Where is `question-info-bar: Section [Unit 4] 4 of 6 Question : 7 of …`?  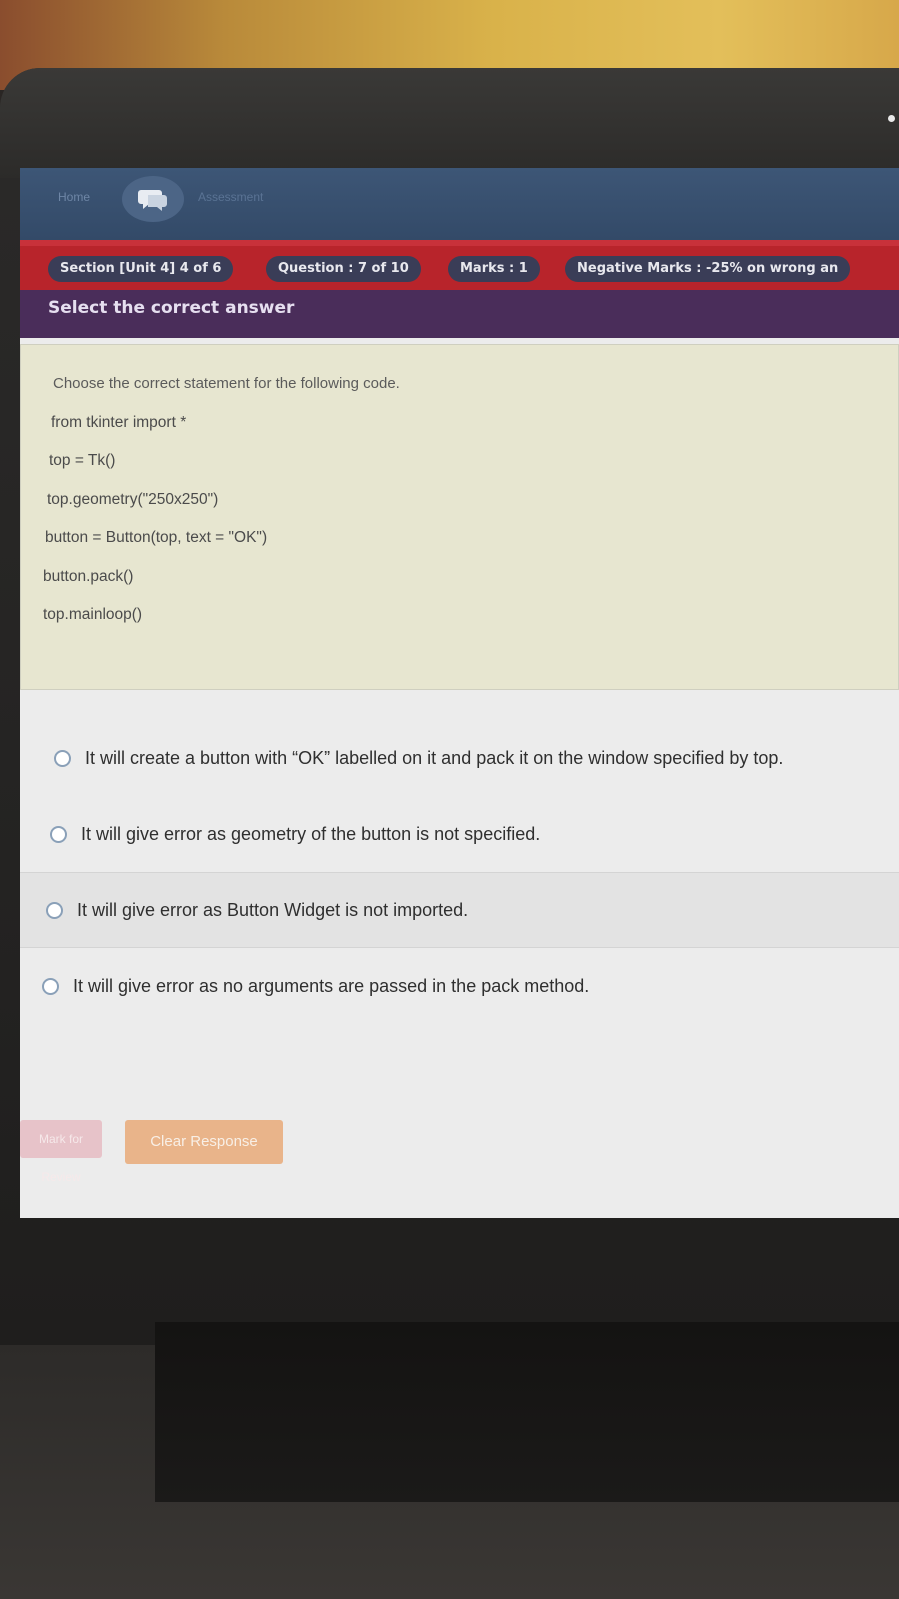
question-info-bar: Section [Unit 4] 4 of 6 Question : 7 of … is located at coordinates (459, 265).